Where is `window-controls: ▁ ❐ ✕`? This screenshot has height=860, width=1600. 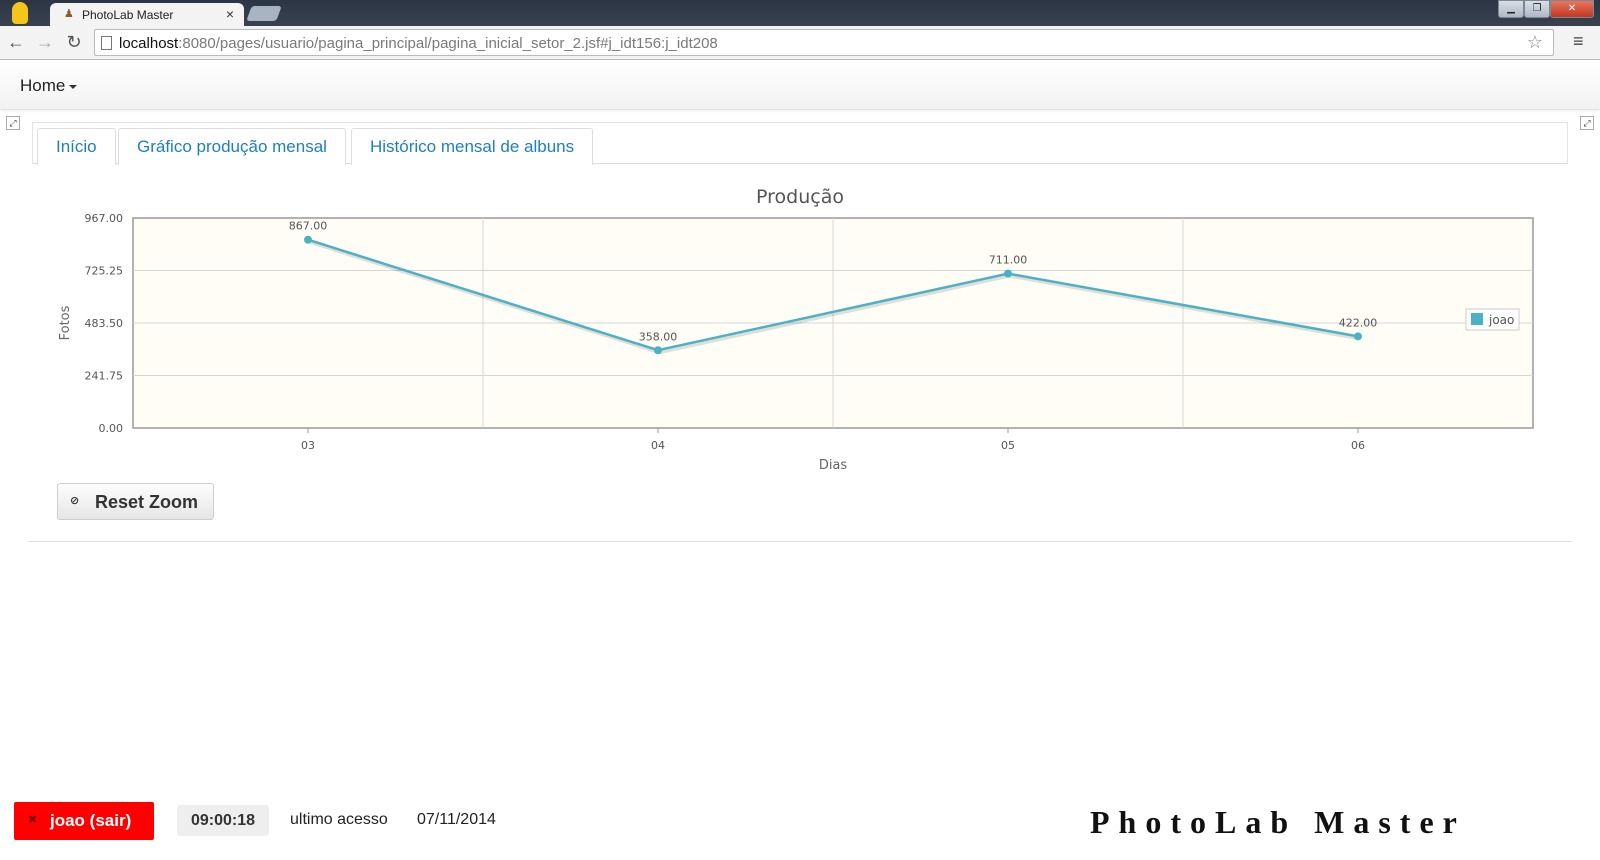 window-controls: ▁ ❐ ✕ is located at coordinates (1546, 9).